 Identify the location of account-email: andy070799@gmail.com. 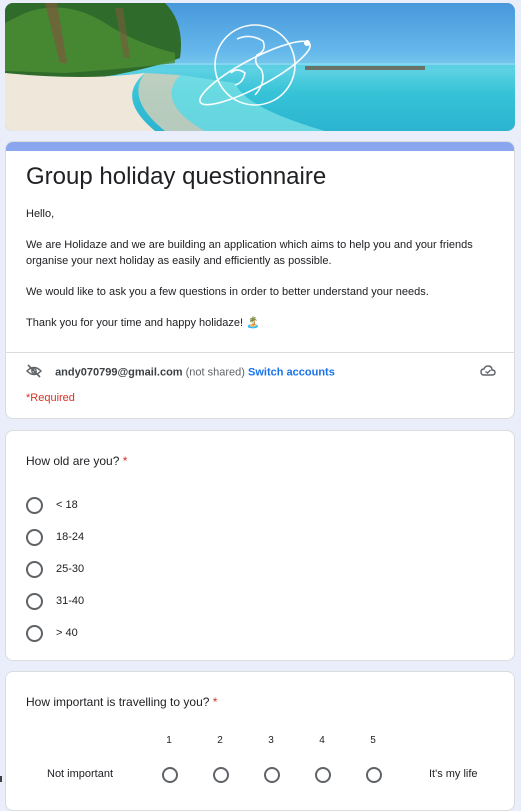
(119, 372).